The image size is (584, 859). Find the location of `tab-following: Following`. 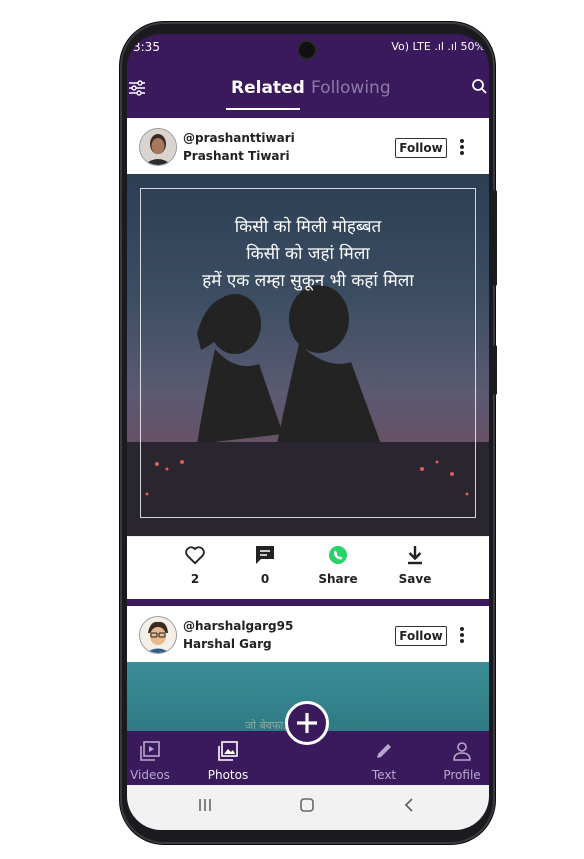

tab-following: Following is located at coordinates (351, 88).